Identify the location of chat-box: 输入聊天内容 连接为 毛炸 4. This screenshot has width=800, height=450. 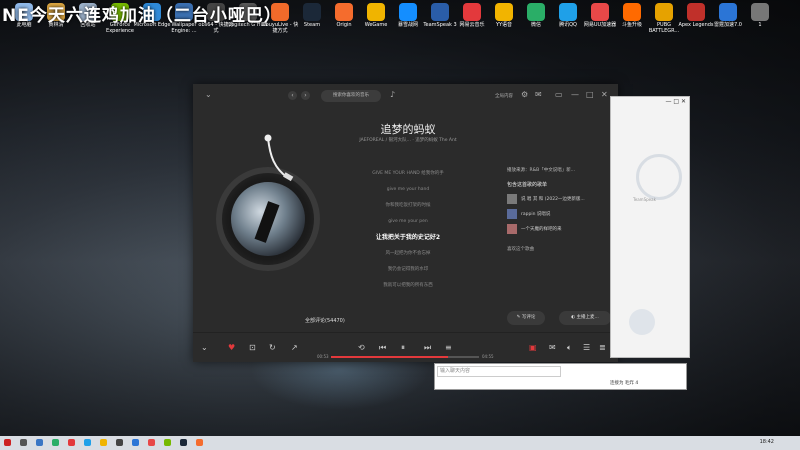
(560, 376).